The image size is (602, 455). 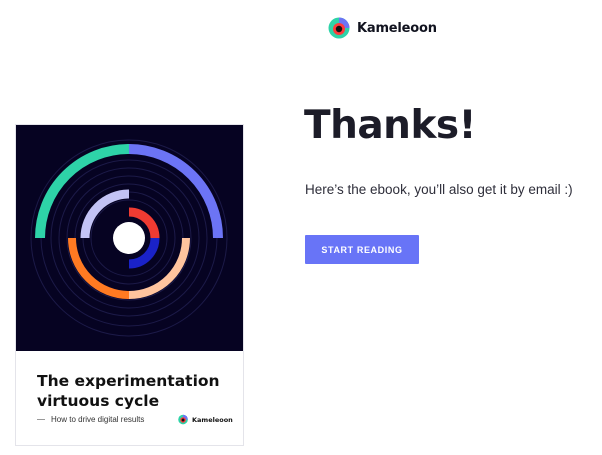 I want to click on ebook-subtitle-row: How to drive digital results, so click(x=90, y=419).